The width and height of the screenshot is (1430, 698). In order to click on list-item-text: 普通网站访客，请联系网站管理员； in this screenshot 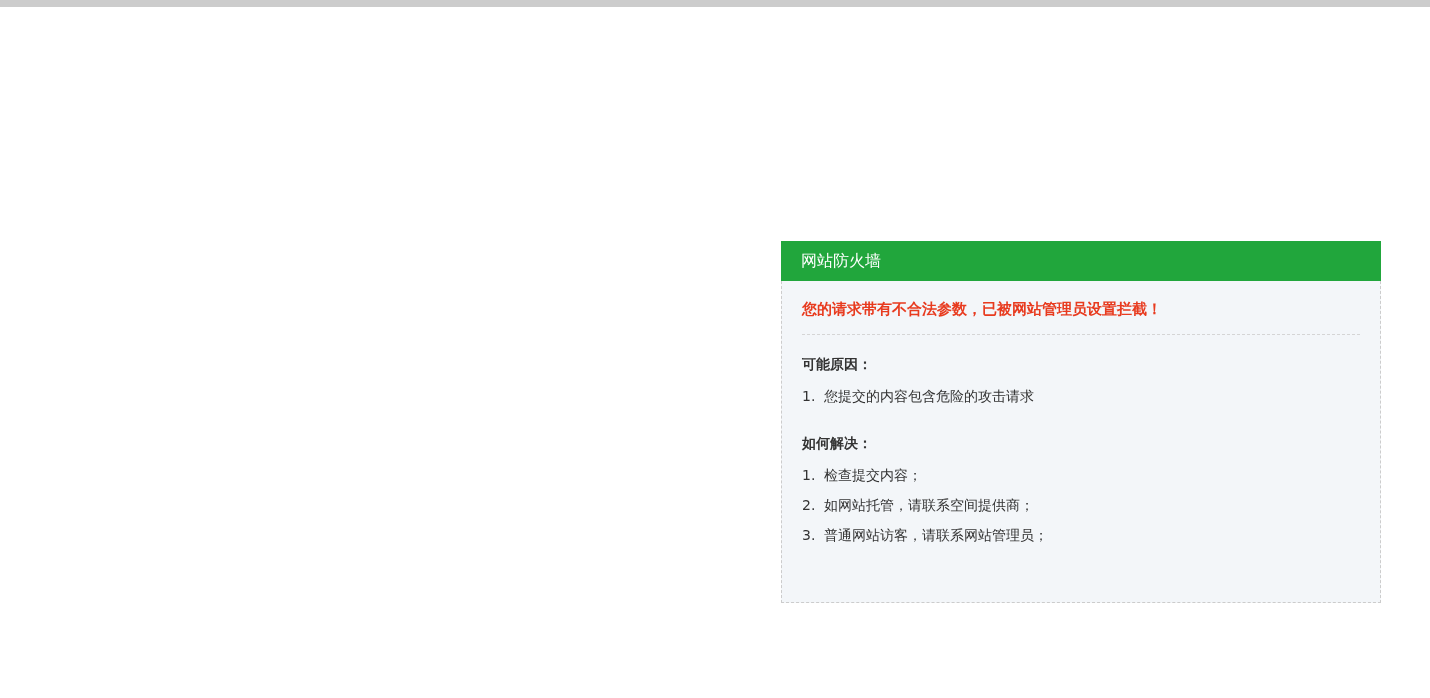, I will do `click(936, 535)`.